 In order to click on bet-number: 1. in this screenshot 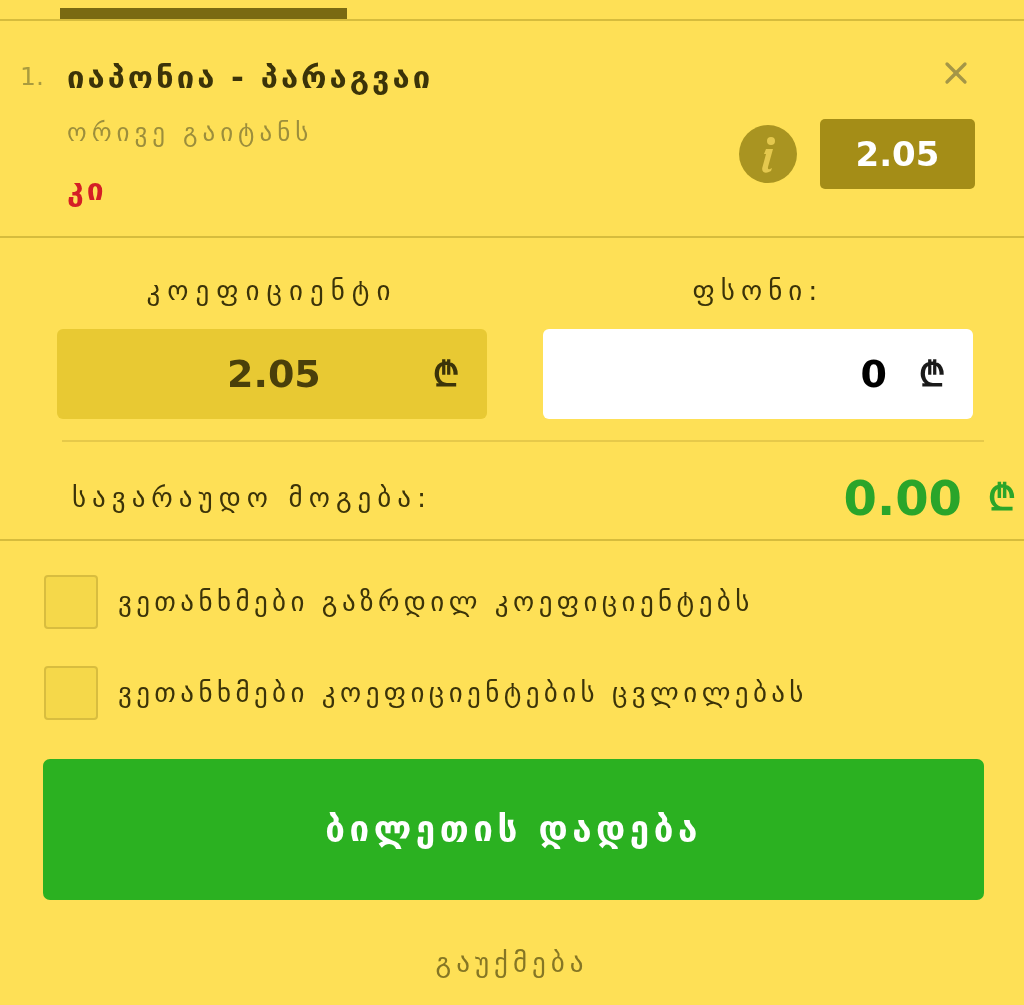, I will do `click(32, 77)`.